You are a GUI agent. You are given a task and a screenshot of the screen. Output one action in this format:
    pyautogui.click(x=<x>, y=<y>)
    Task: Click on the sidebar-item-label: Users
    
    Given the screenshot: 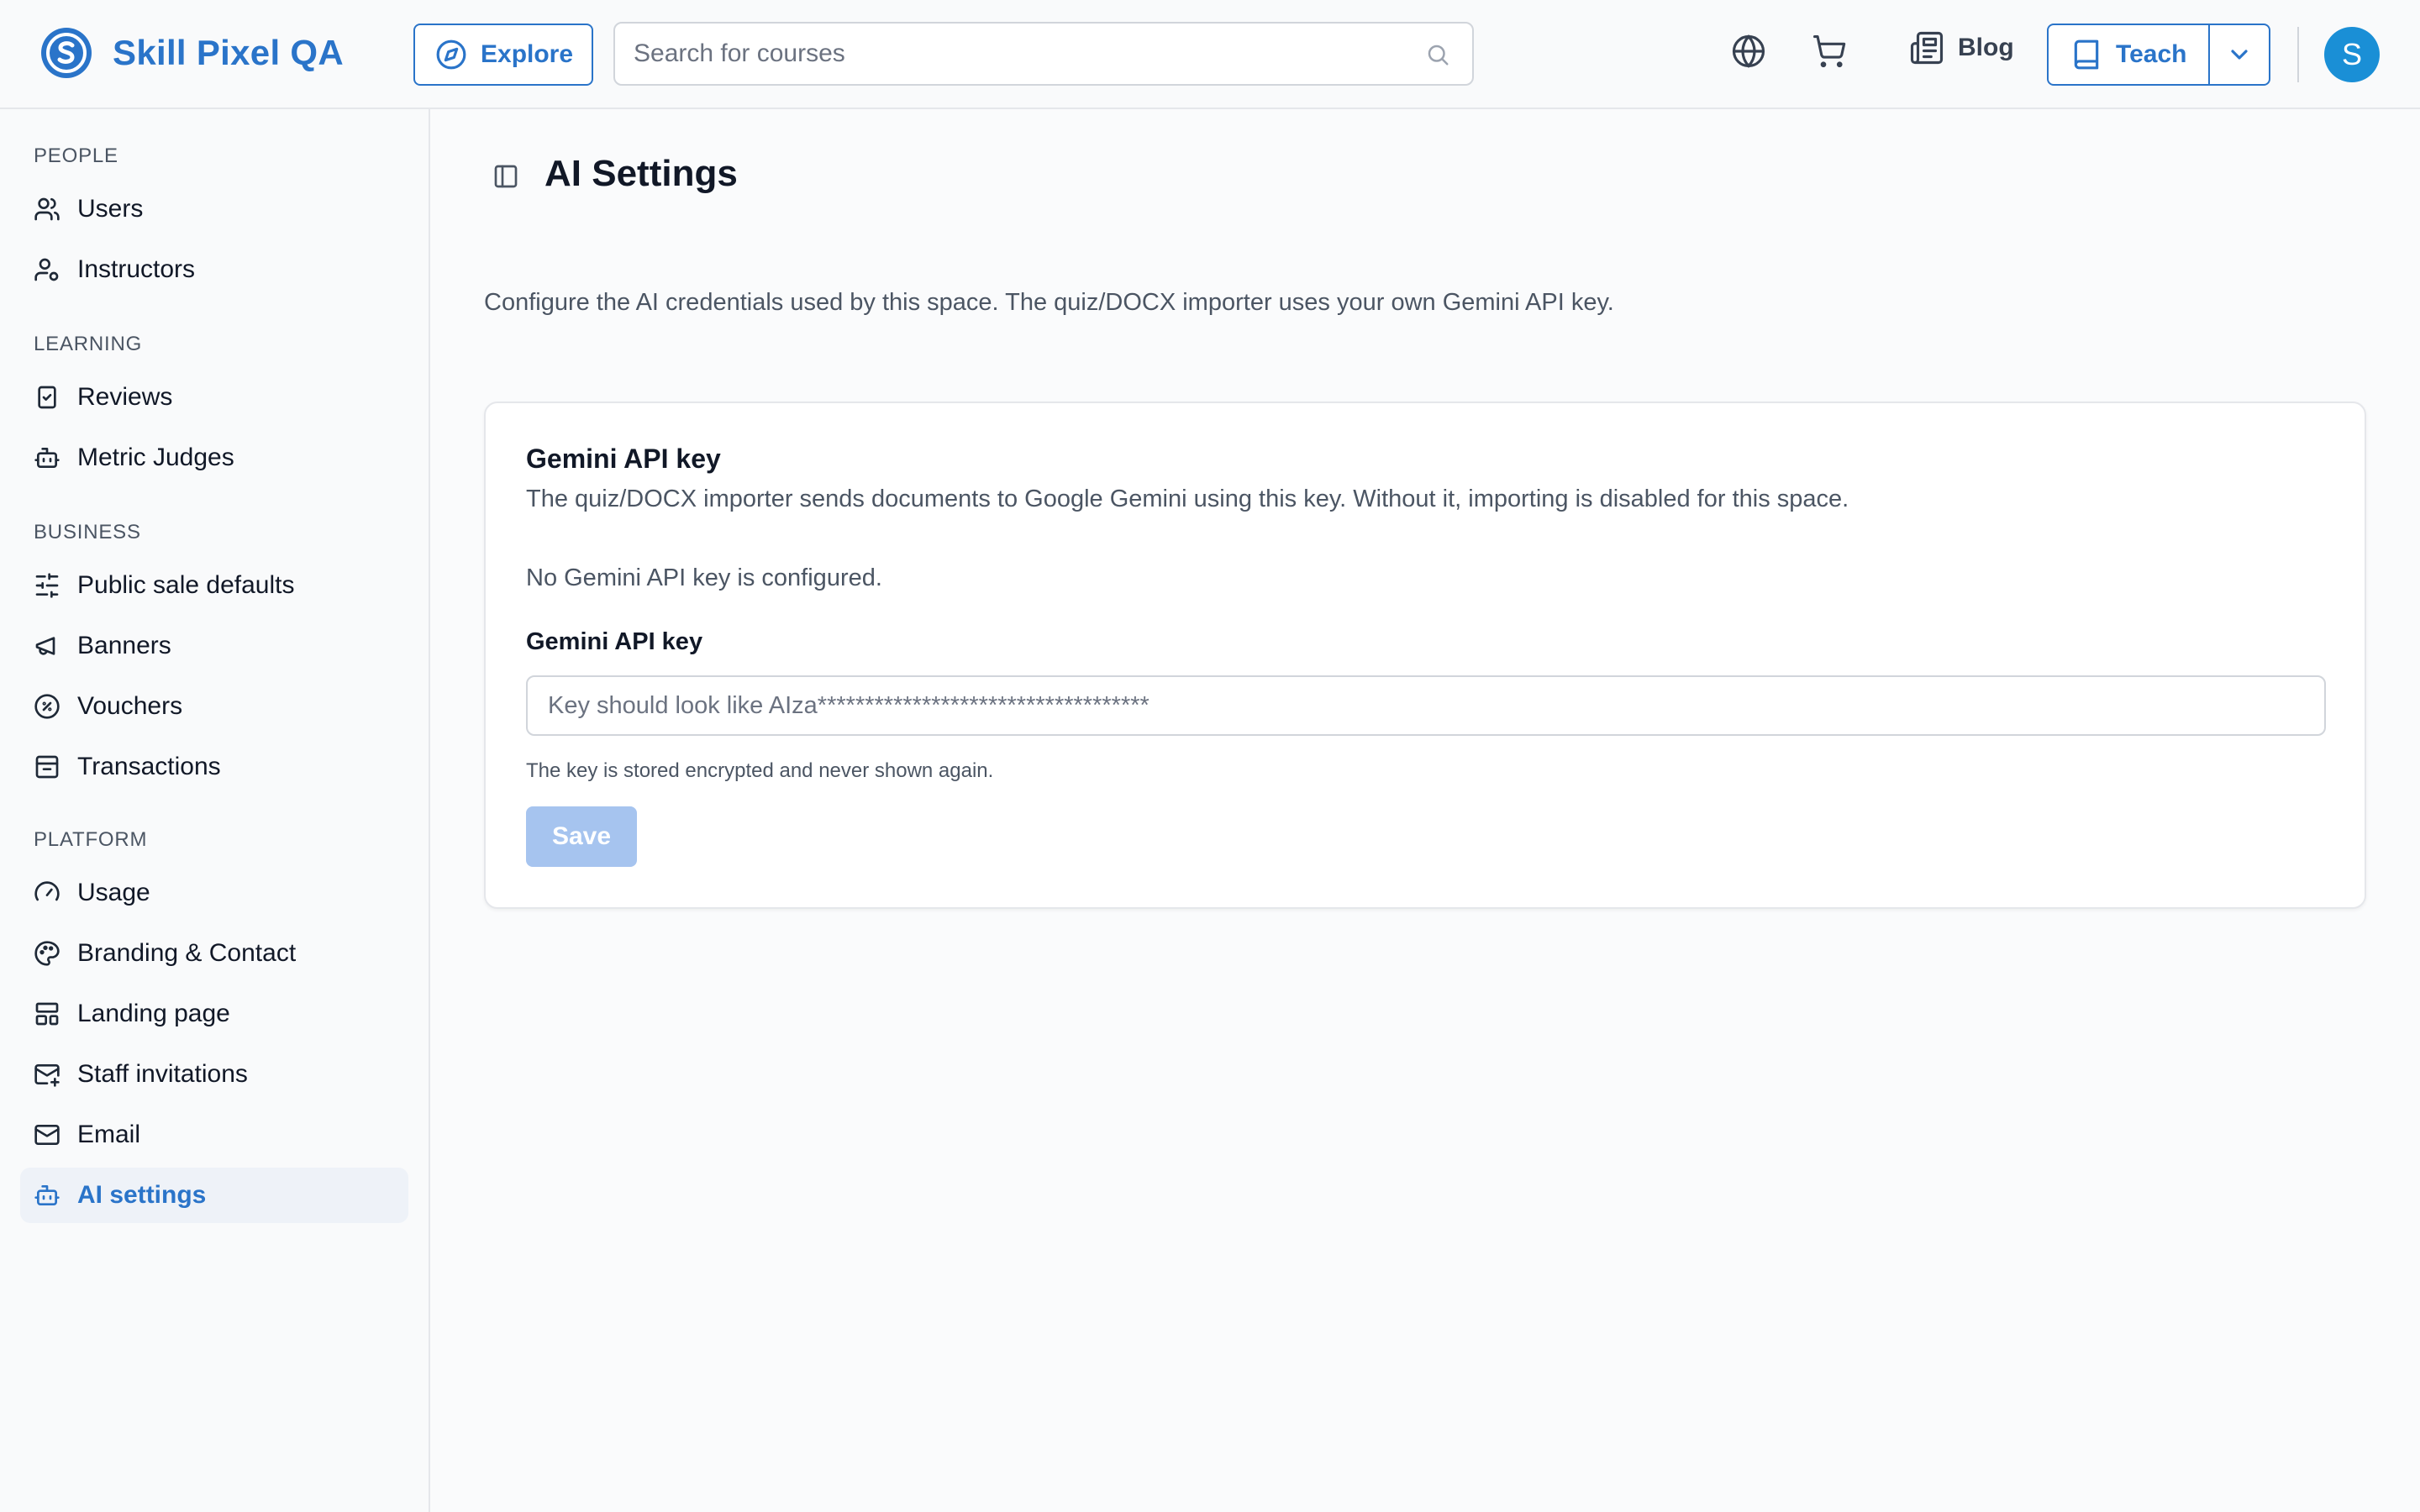 What is the action you would take?
    pyautogui.click(x=110, y=209)
    